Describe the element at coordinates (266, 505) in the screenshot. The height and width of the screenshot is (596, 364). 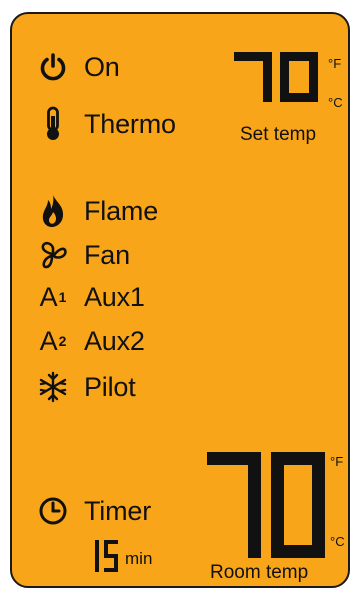
I see `room-temp-display` at that location.